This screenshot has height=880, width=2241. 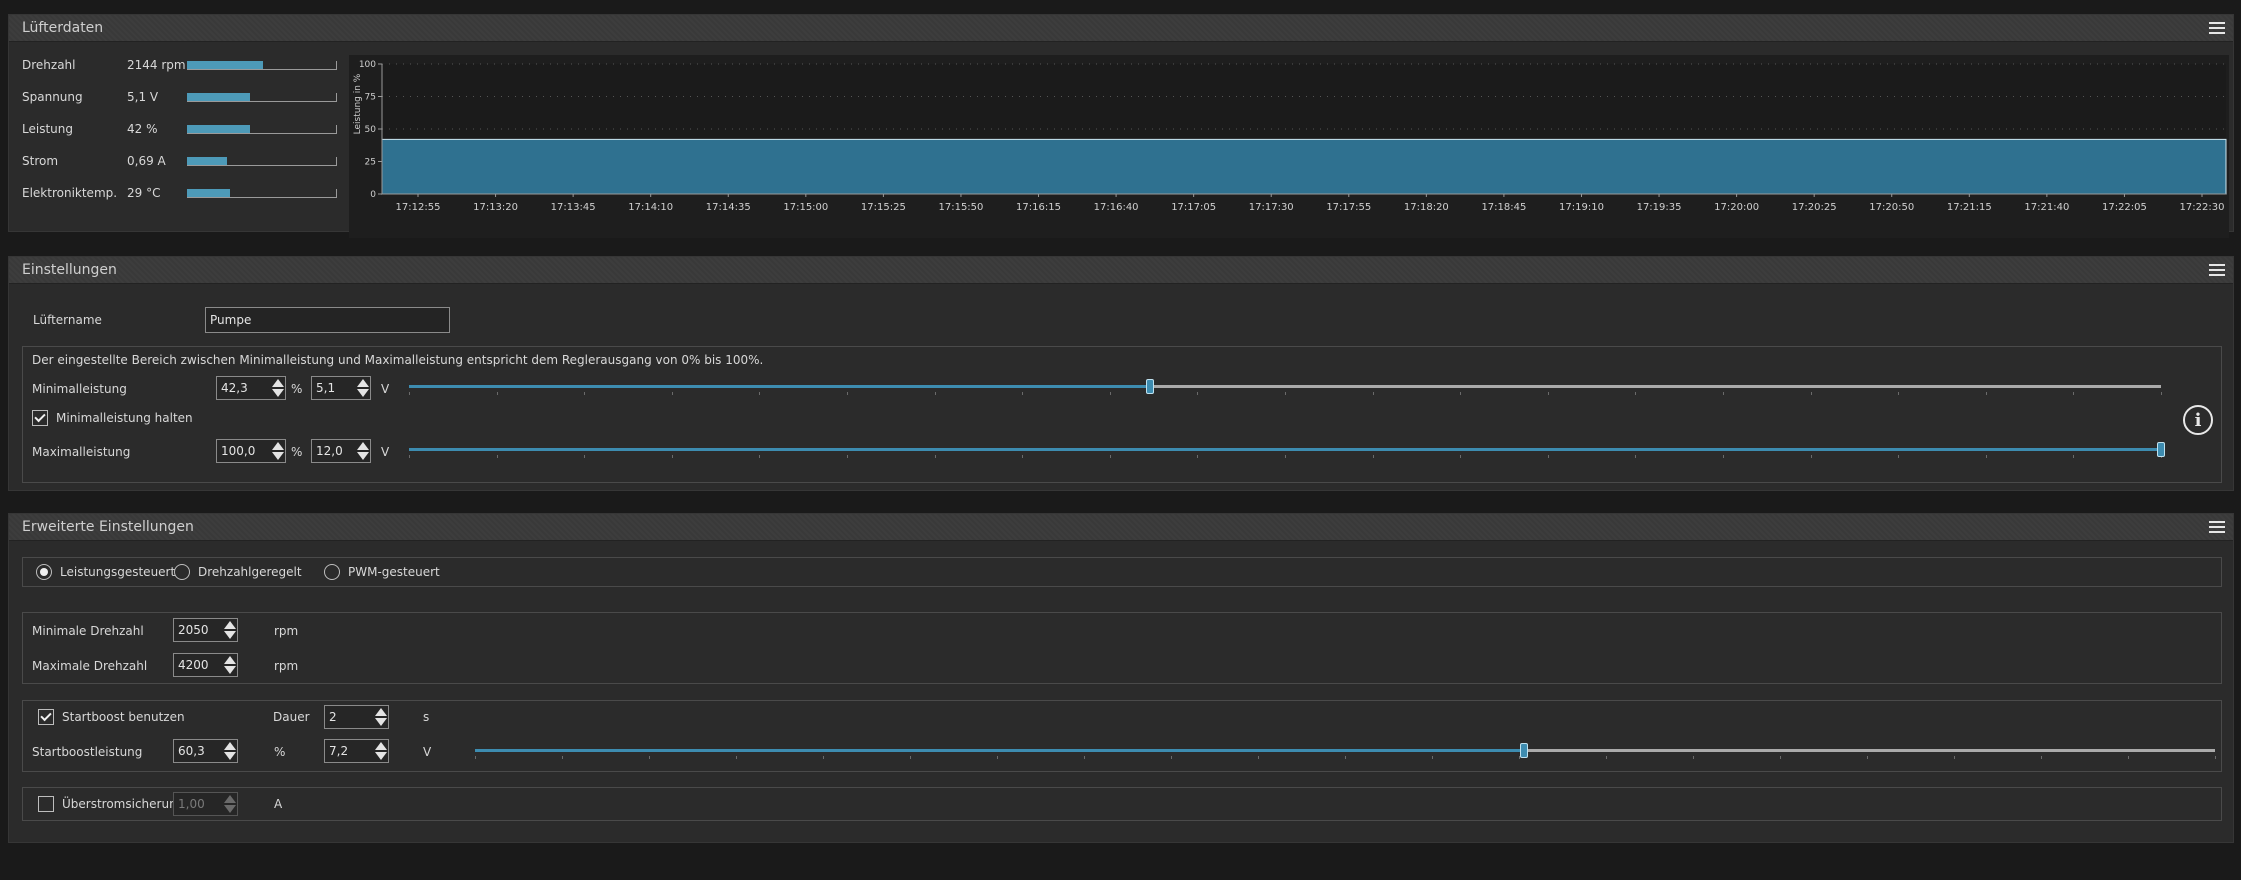 I want to click on overcurrent-checkbox, so click(x=46, y=804).